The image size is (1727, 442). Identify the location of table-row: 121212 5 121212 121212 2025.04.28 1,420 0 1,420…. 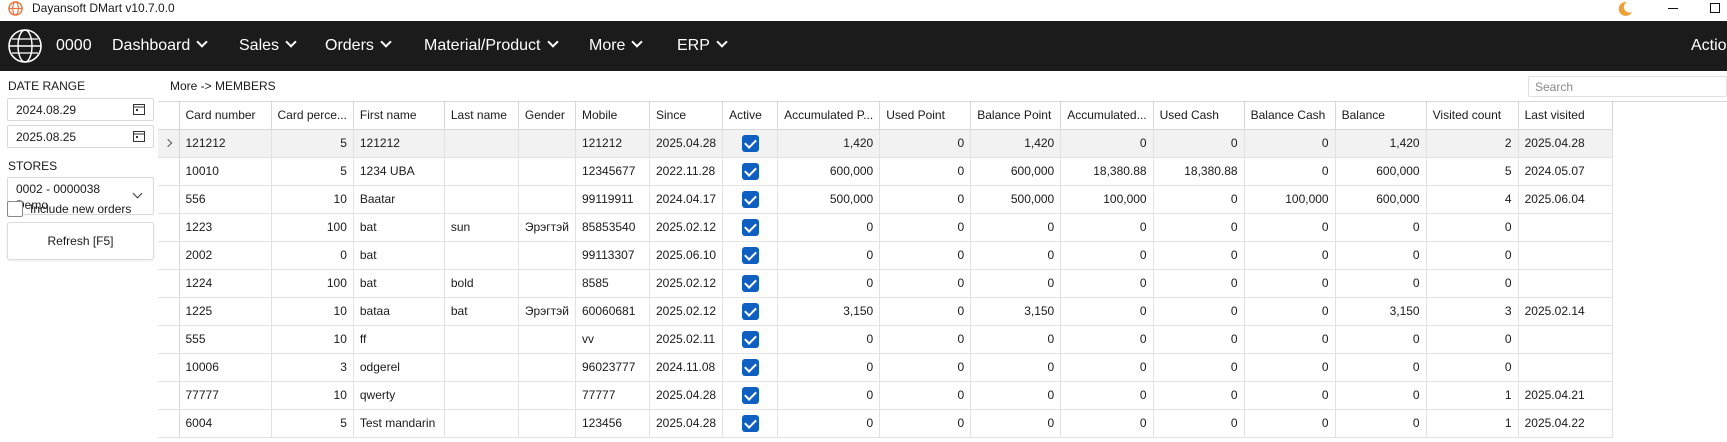
(885, 143).